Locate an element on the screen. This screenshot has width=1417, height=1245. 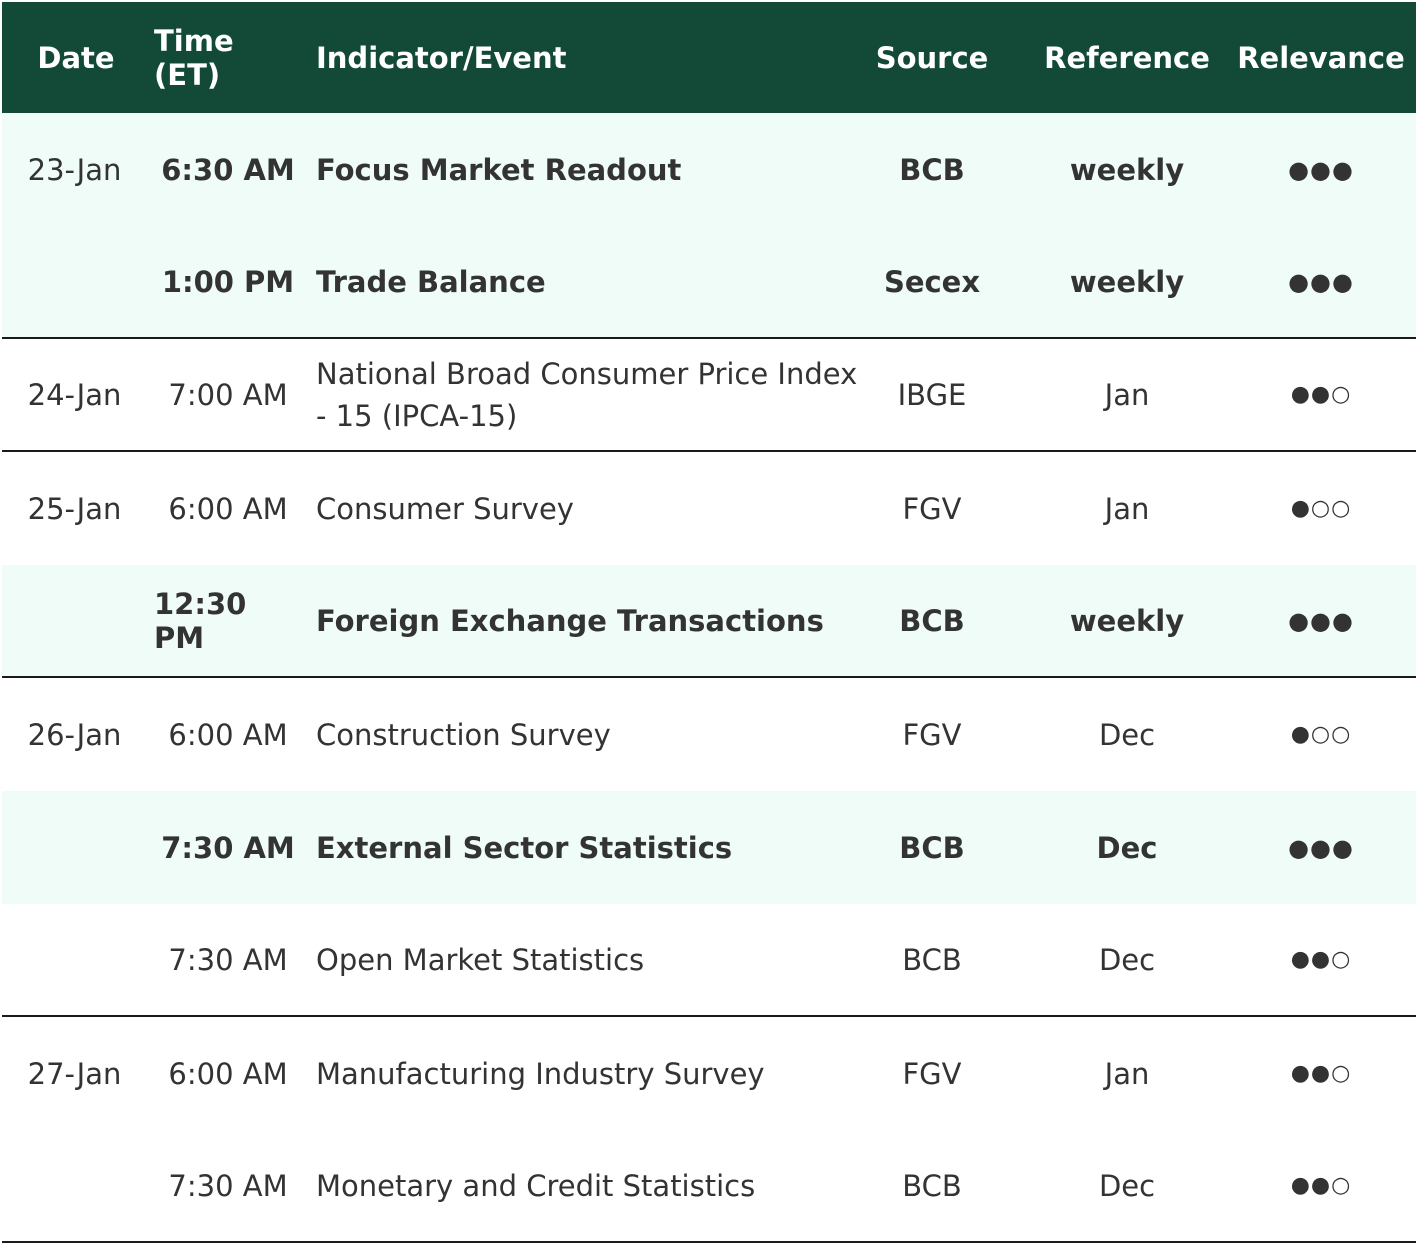
row-indicator: Manufacturing Industry Survey is located at coordinates (596, 1073).